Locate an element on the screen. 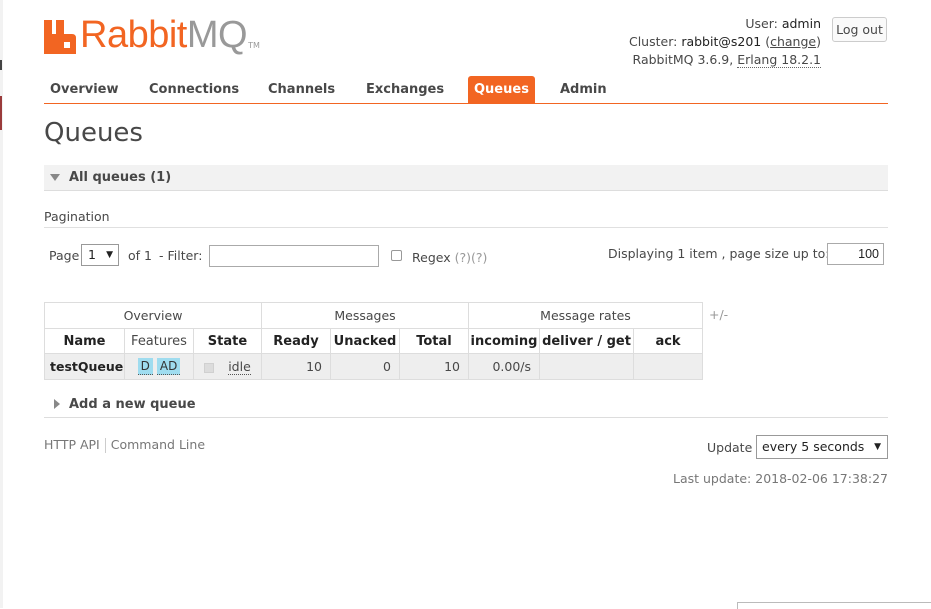 The width and height of the screenshot is (931, 609). cluster-line: Cluster: rabbit@s201 (change) is located at coordinates (724, 41).